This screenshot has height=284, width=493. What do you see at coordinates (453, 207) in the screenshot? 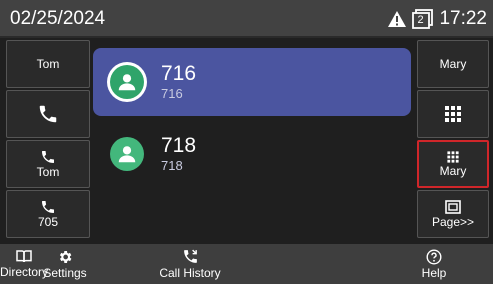
I see `page-icon` at bounding box center [453, 207].